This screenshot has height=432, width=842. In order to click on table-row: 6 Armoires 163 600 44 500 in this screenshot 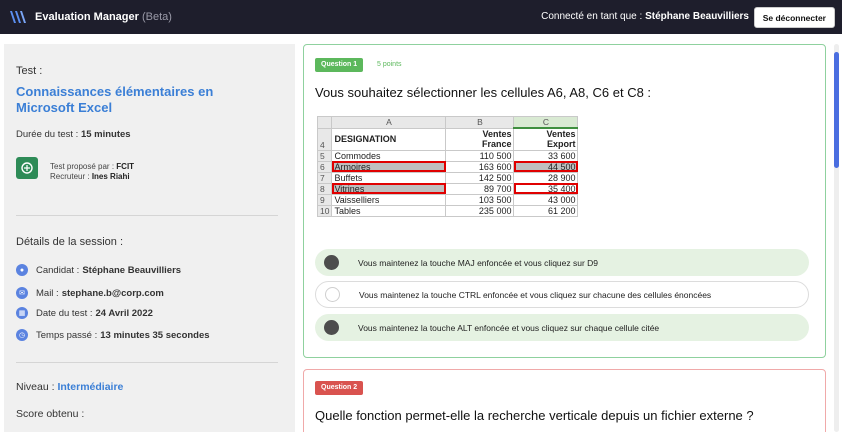, I will do `click(447, 166)`.